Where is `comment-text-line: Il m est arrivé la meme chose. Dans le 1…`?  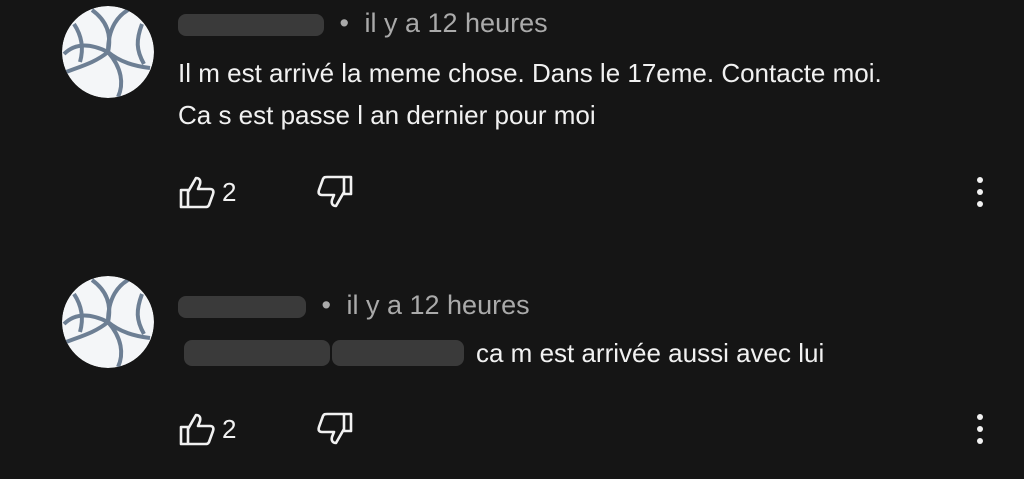 comment-text-line: Il m est arrivé la meme chose. Dans le 1… is located at coordinates (530, 73).